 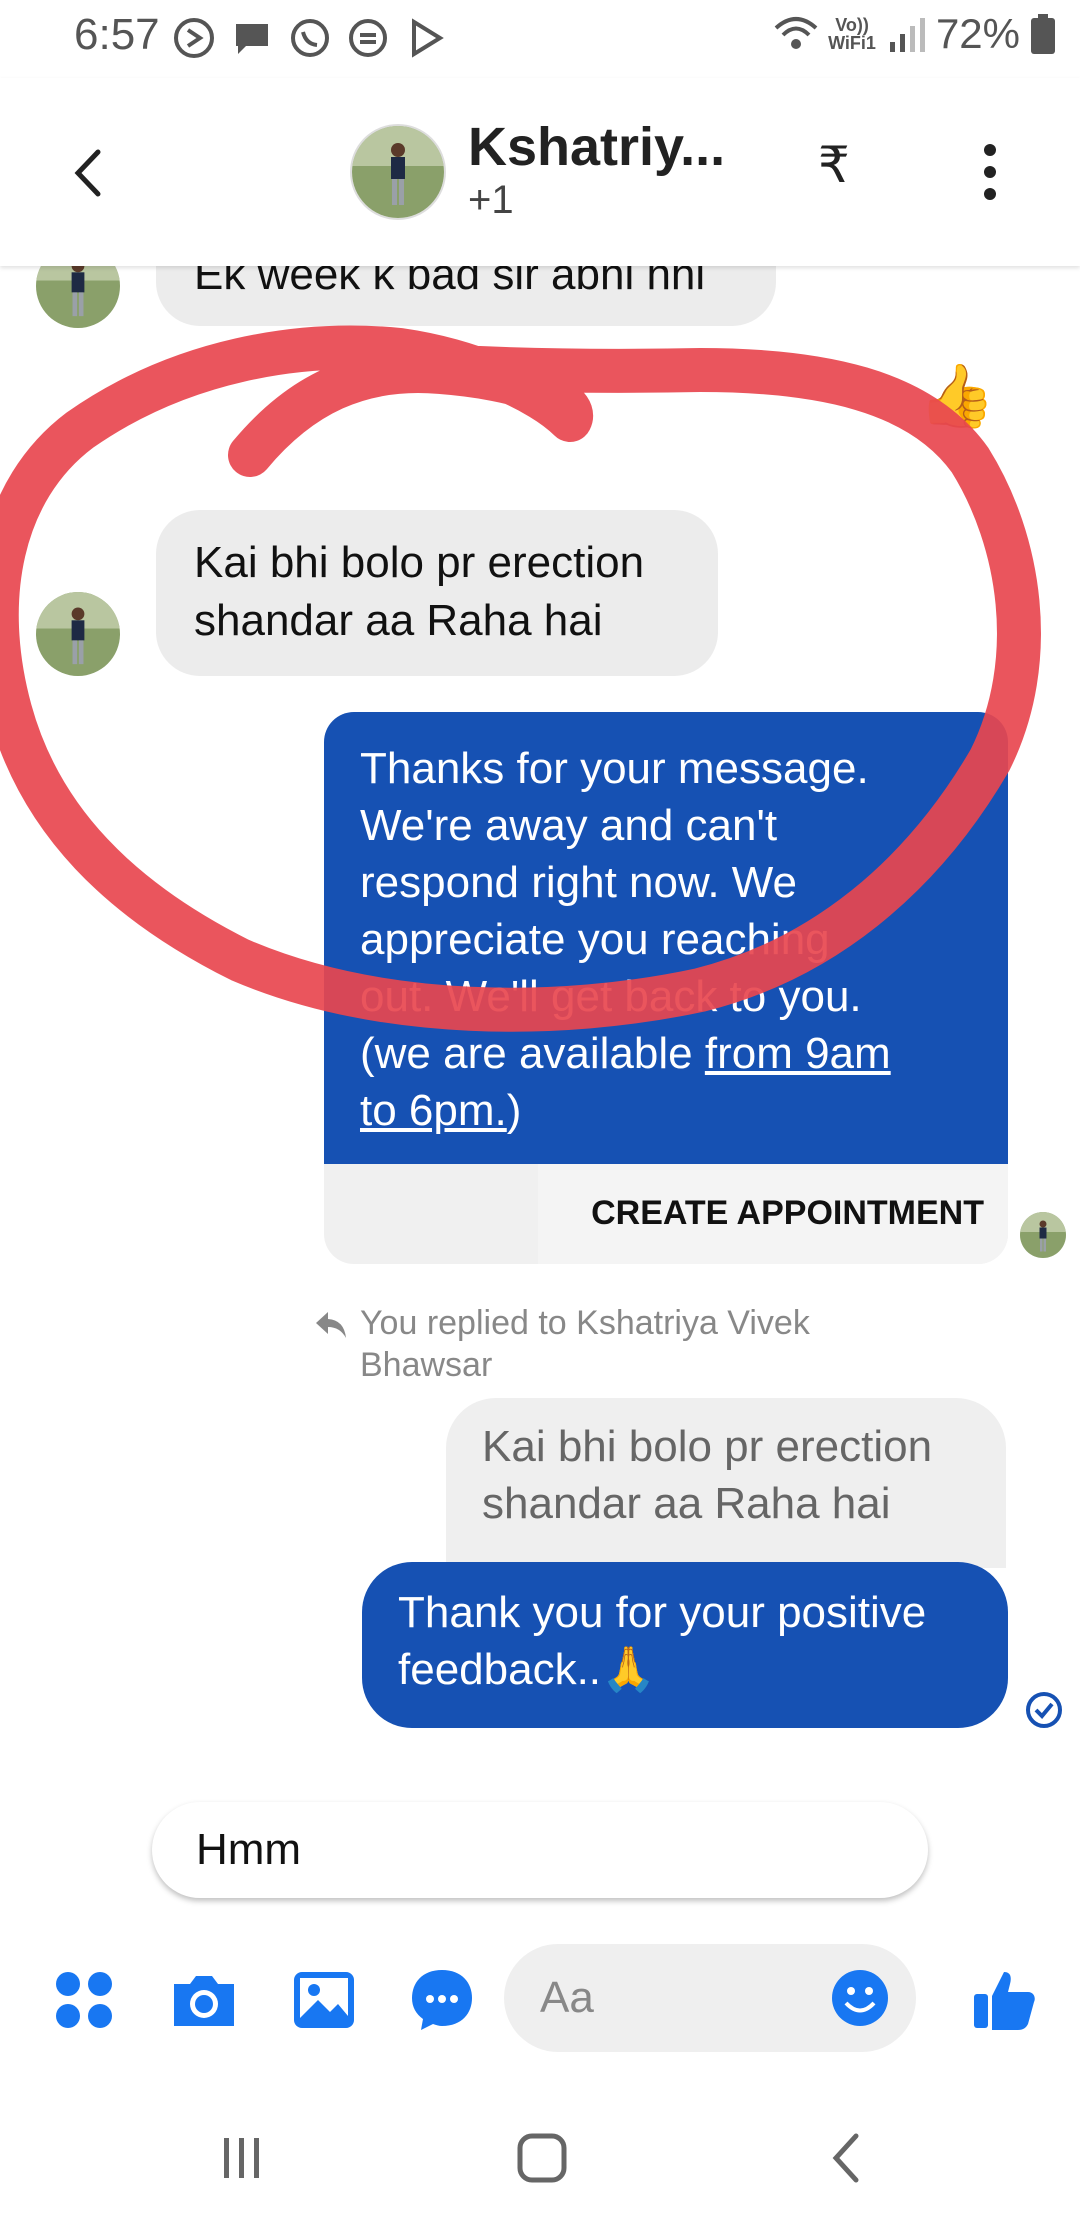 I want to click on message-text-line: out. We'll get back to you., so click(x=611, y=996).